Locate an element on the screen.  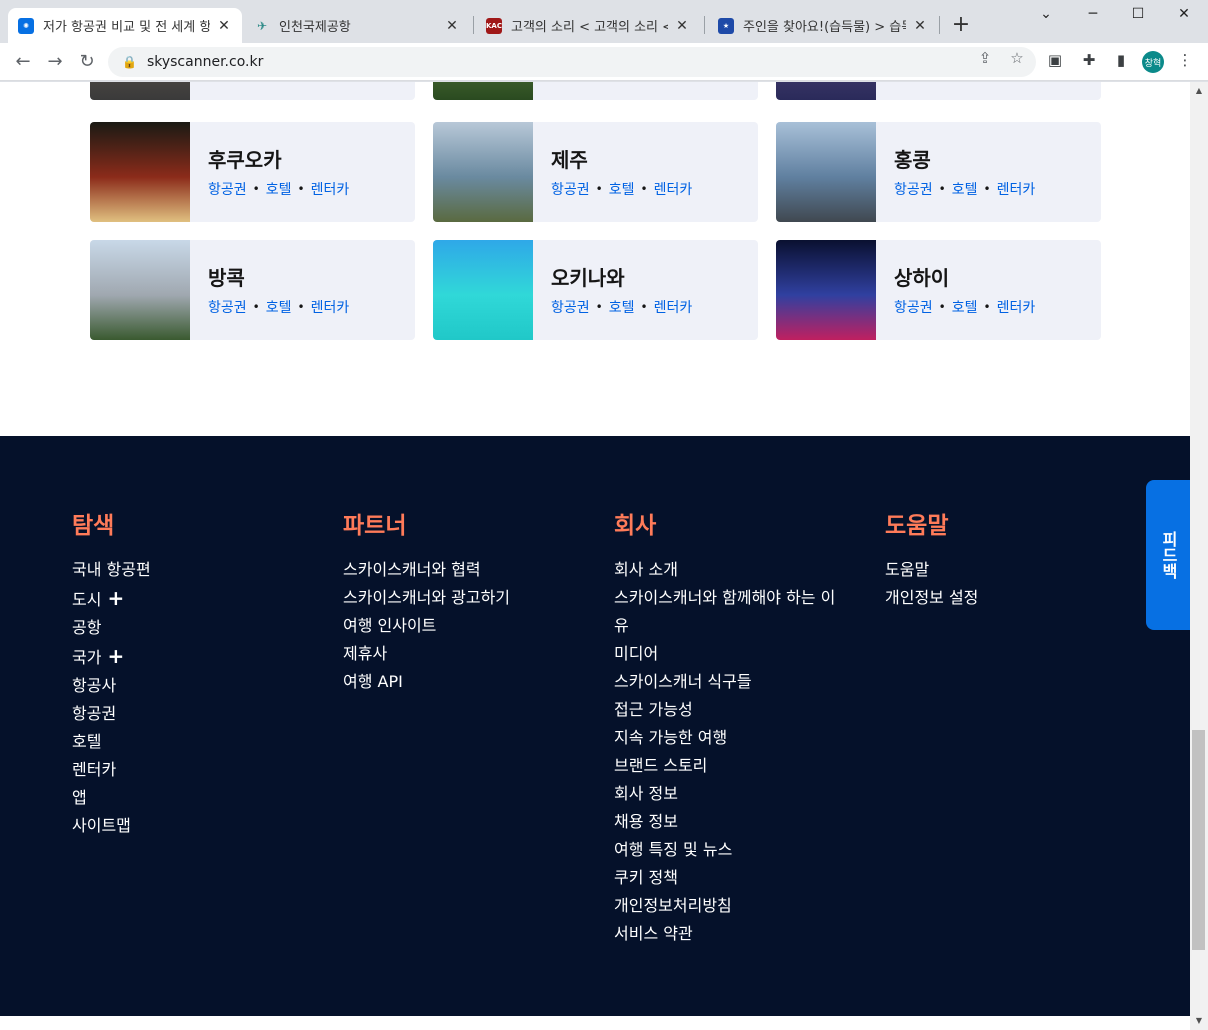
side-panel-icon: ▮ is located at coordinates (1121, 60).